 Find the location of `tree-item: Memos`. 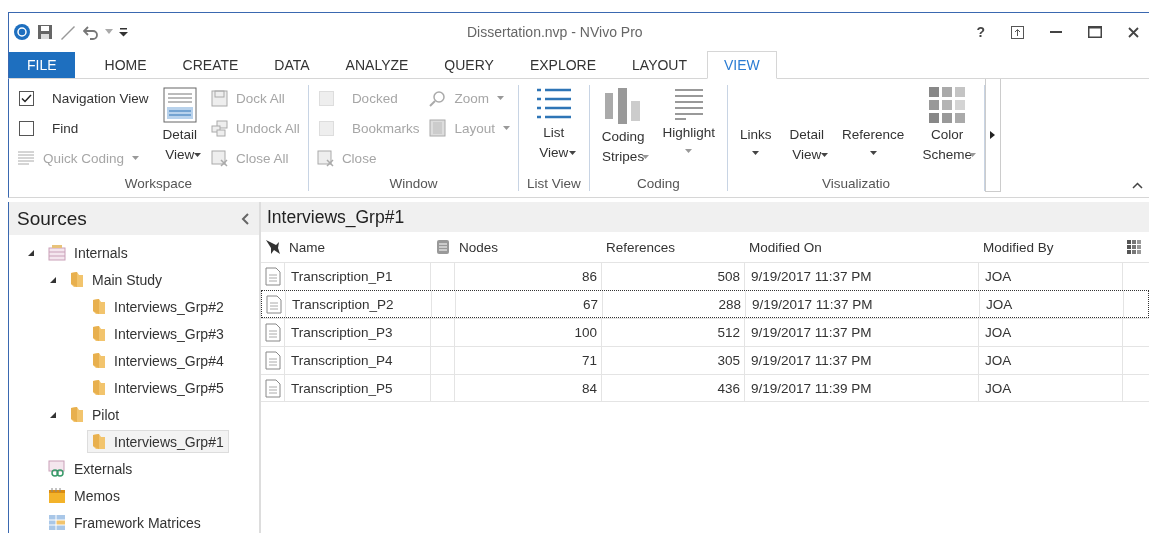

tree-item: Memos is located at coordinates (84, 495).